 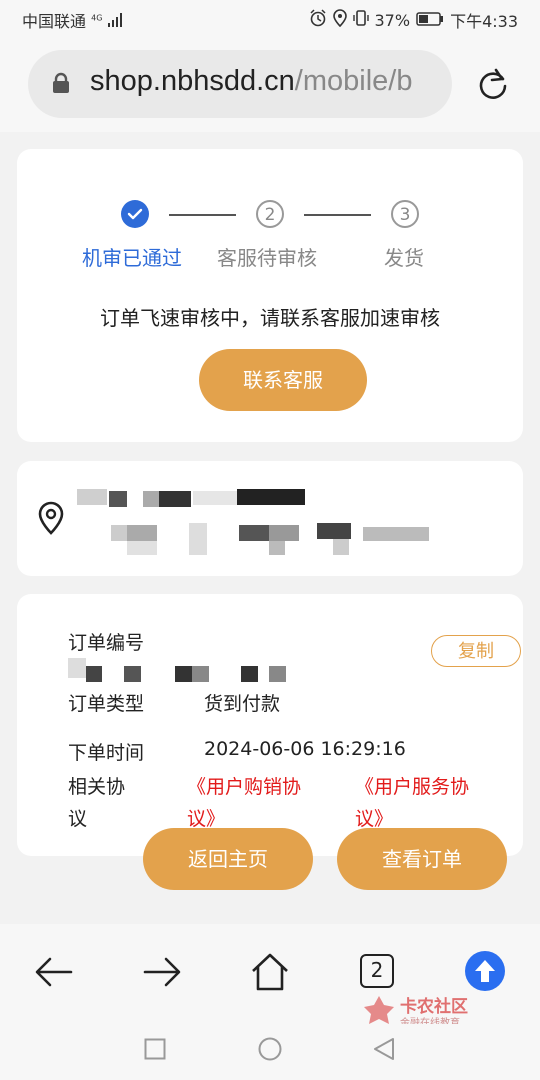 I want to click on order-type-value: 货到付款, so click(x=242, y=704).